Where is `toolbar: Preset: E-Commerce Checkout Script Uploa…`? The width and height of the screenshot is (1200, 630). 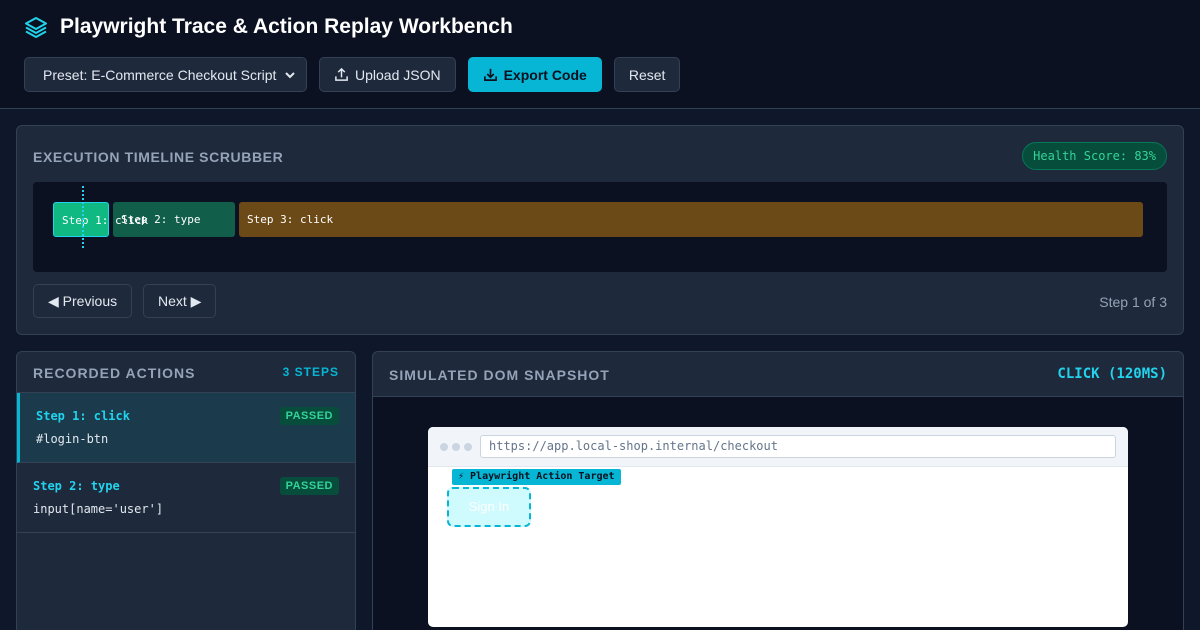
toolbar: Preset: E-Commerce Checkout Script Uploa… is located at coordinates (352, 74).